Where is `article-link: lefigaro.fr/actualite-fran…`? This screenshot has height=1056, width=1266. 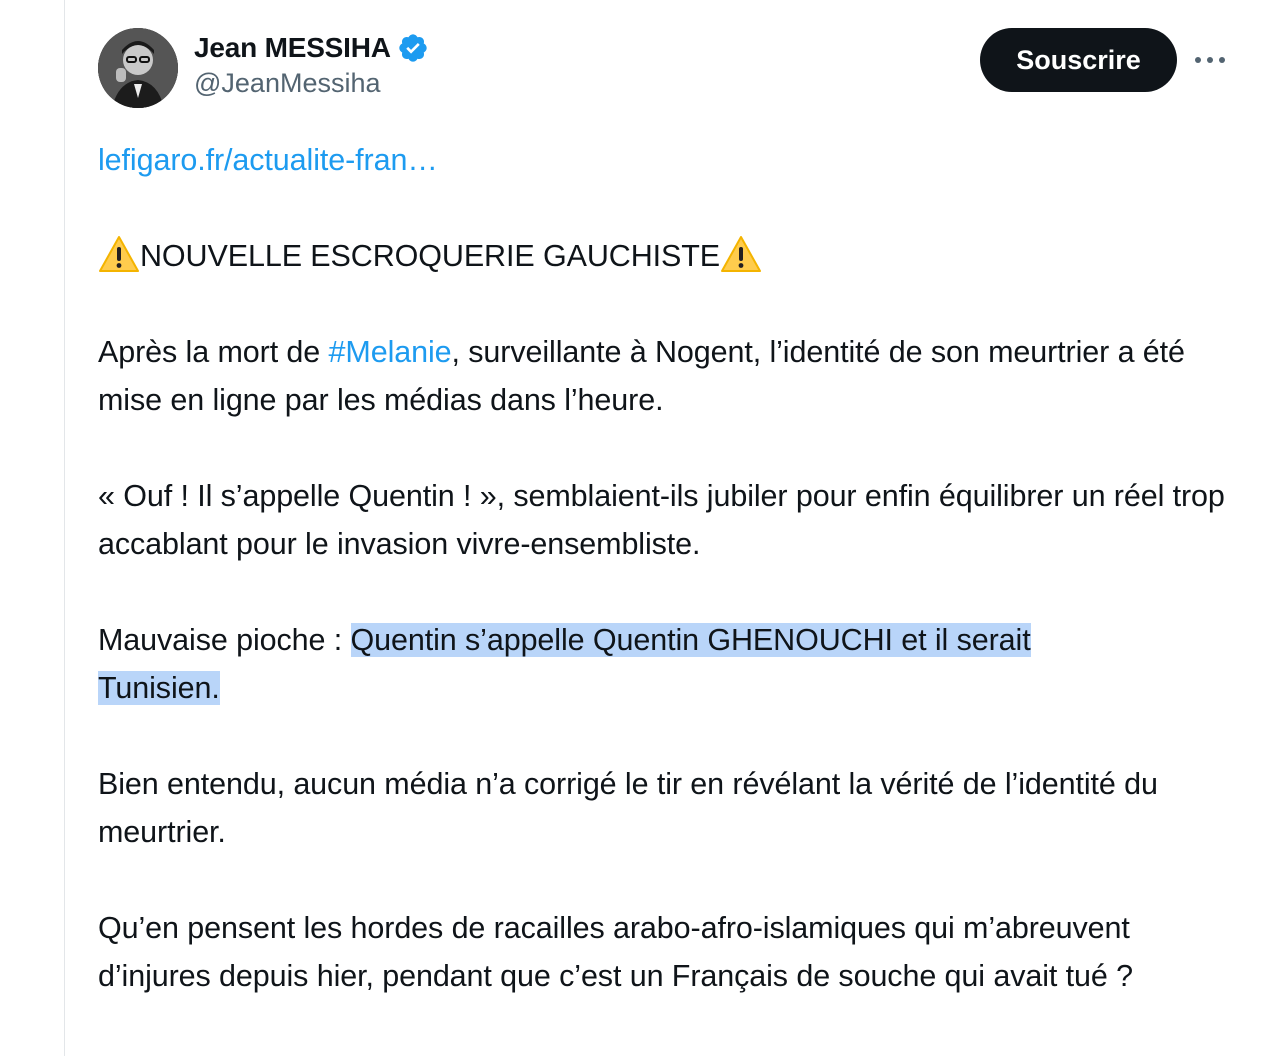
article-link: lefigaro.fr/actualite-fran… is located at coordinates (268, 160).